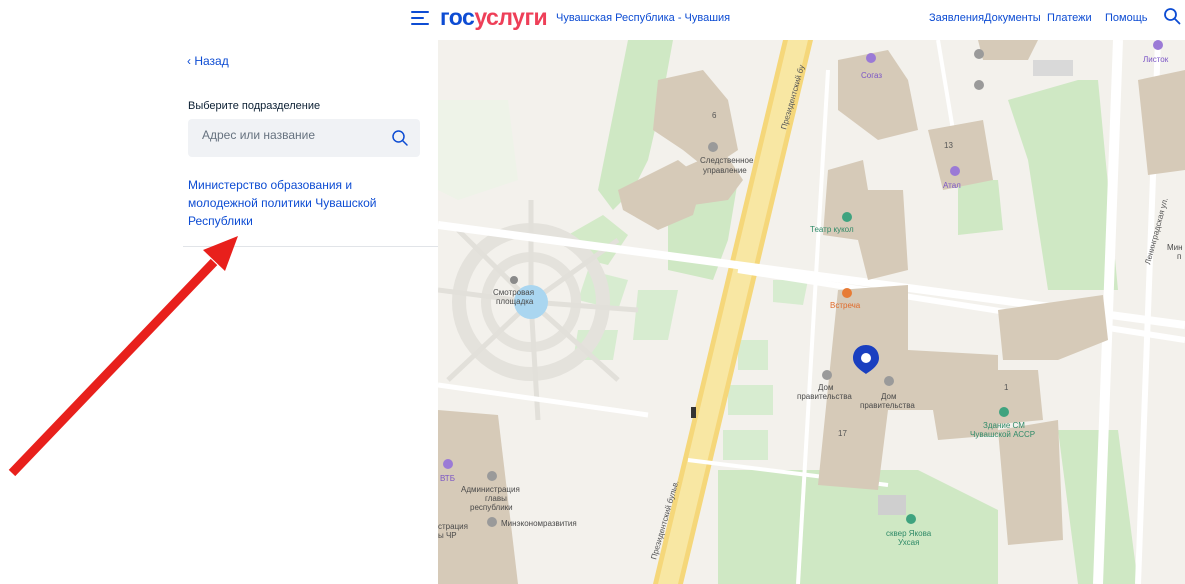 This screenshot has height=584, width=1185. Describe the element at coordinates (310, 246) in the screenshot. I see `divider` at that location.